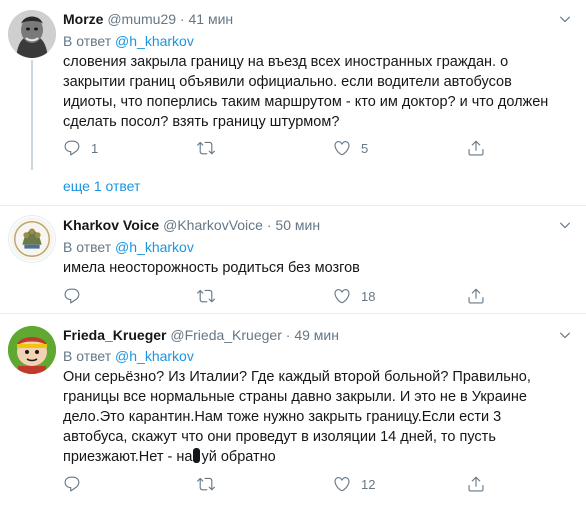  I want to click on censor-mark, so click(197, 455).